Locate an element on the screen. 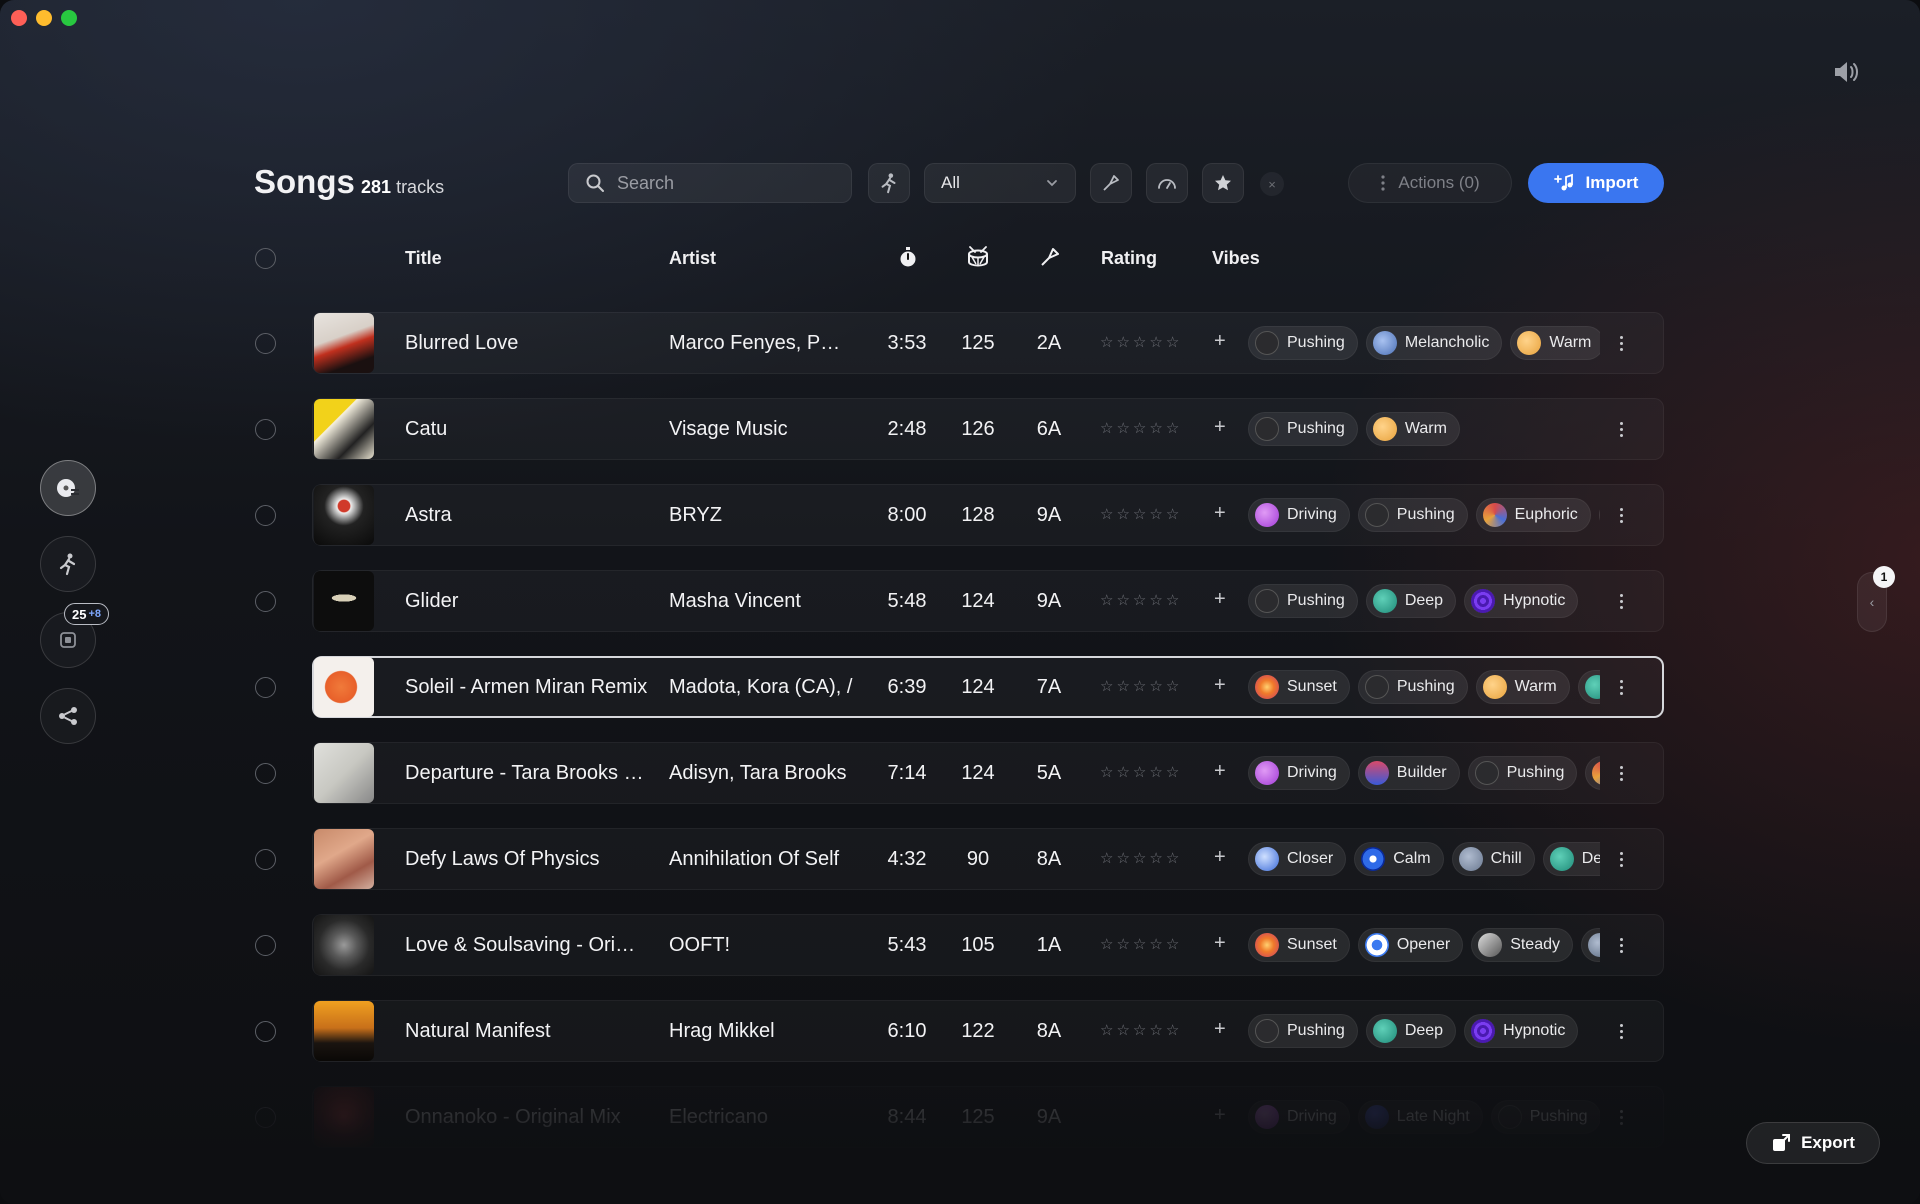 This screenshot has height=1204, width=1920. vibe-chip: Chill is located at coordinates (1493, 859).